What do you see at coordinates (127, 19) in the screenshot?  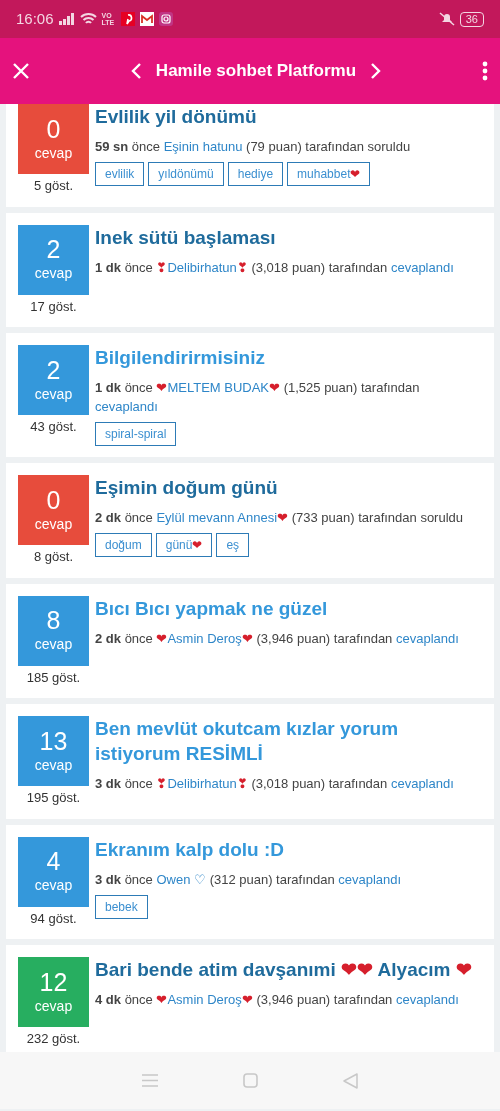 I see `pin-icon` at bounding box center [127, 19].